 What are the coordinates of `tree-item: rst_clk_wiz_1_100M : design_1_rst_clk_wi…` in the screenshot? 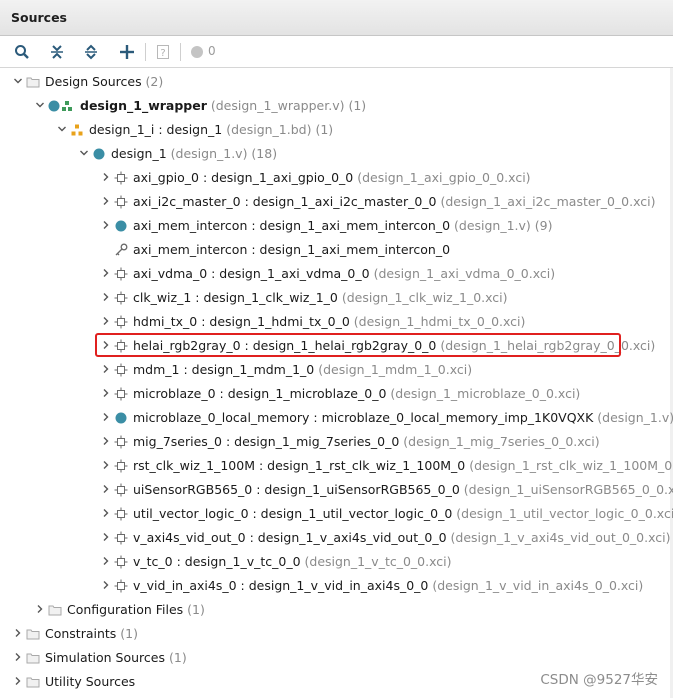 It's located at (336, 466).